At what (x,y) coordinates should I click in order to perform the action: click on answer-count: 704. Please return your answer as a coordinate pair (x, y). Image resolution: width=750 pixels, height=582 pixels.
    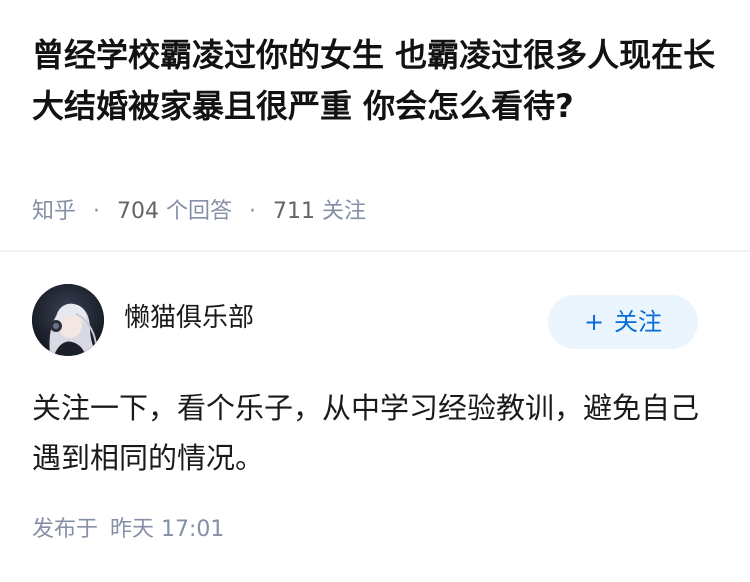
    Looking at the image, I should click on (138, 211).